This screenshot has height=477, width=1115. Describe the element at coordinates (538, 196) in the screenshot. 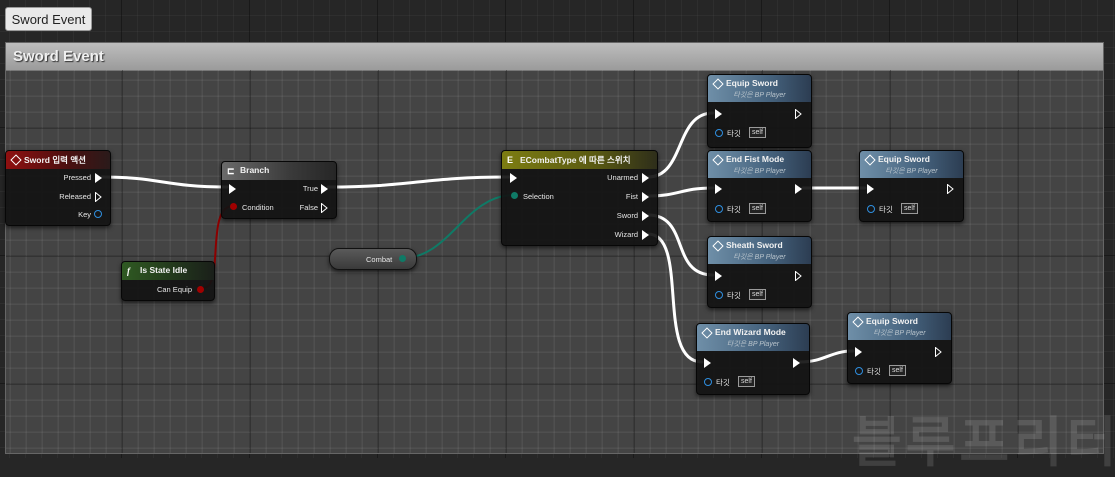

I see `pin-label-selection: Selection` at that location.